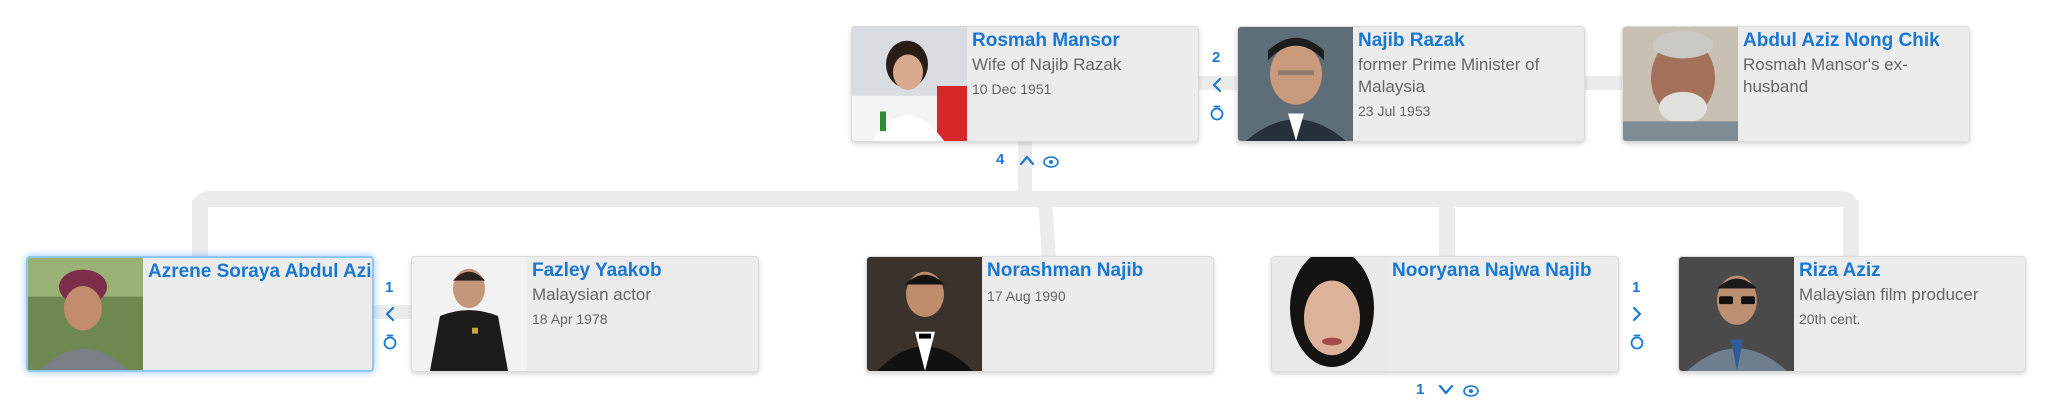  I want to click on person-name: Najib Razak, so click(1469, 41).